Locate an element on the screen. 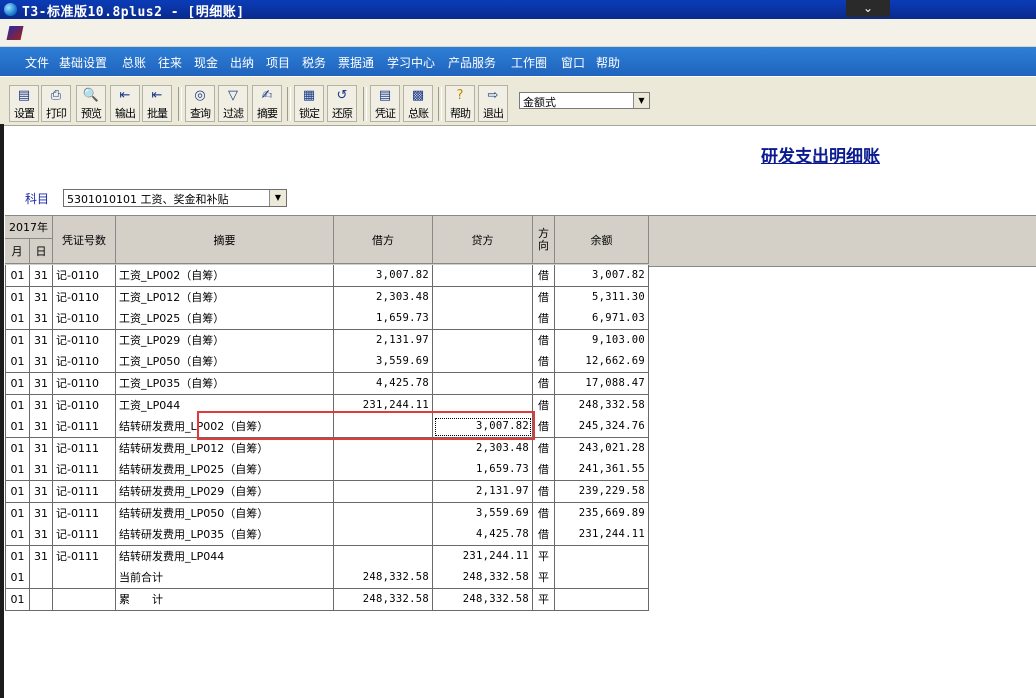 This screenshot has width=1036, height=698. cell-debit: 248,332.58 is located at coordinates (383, 578).